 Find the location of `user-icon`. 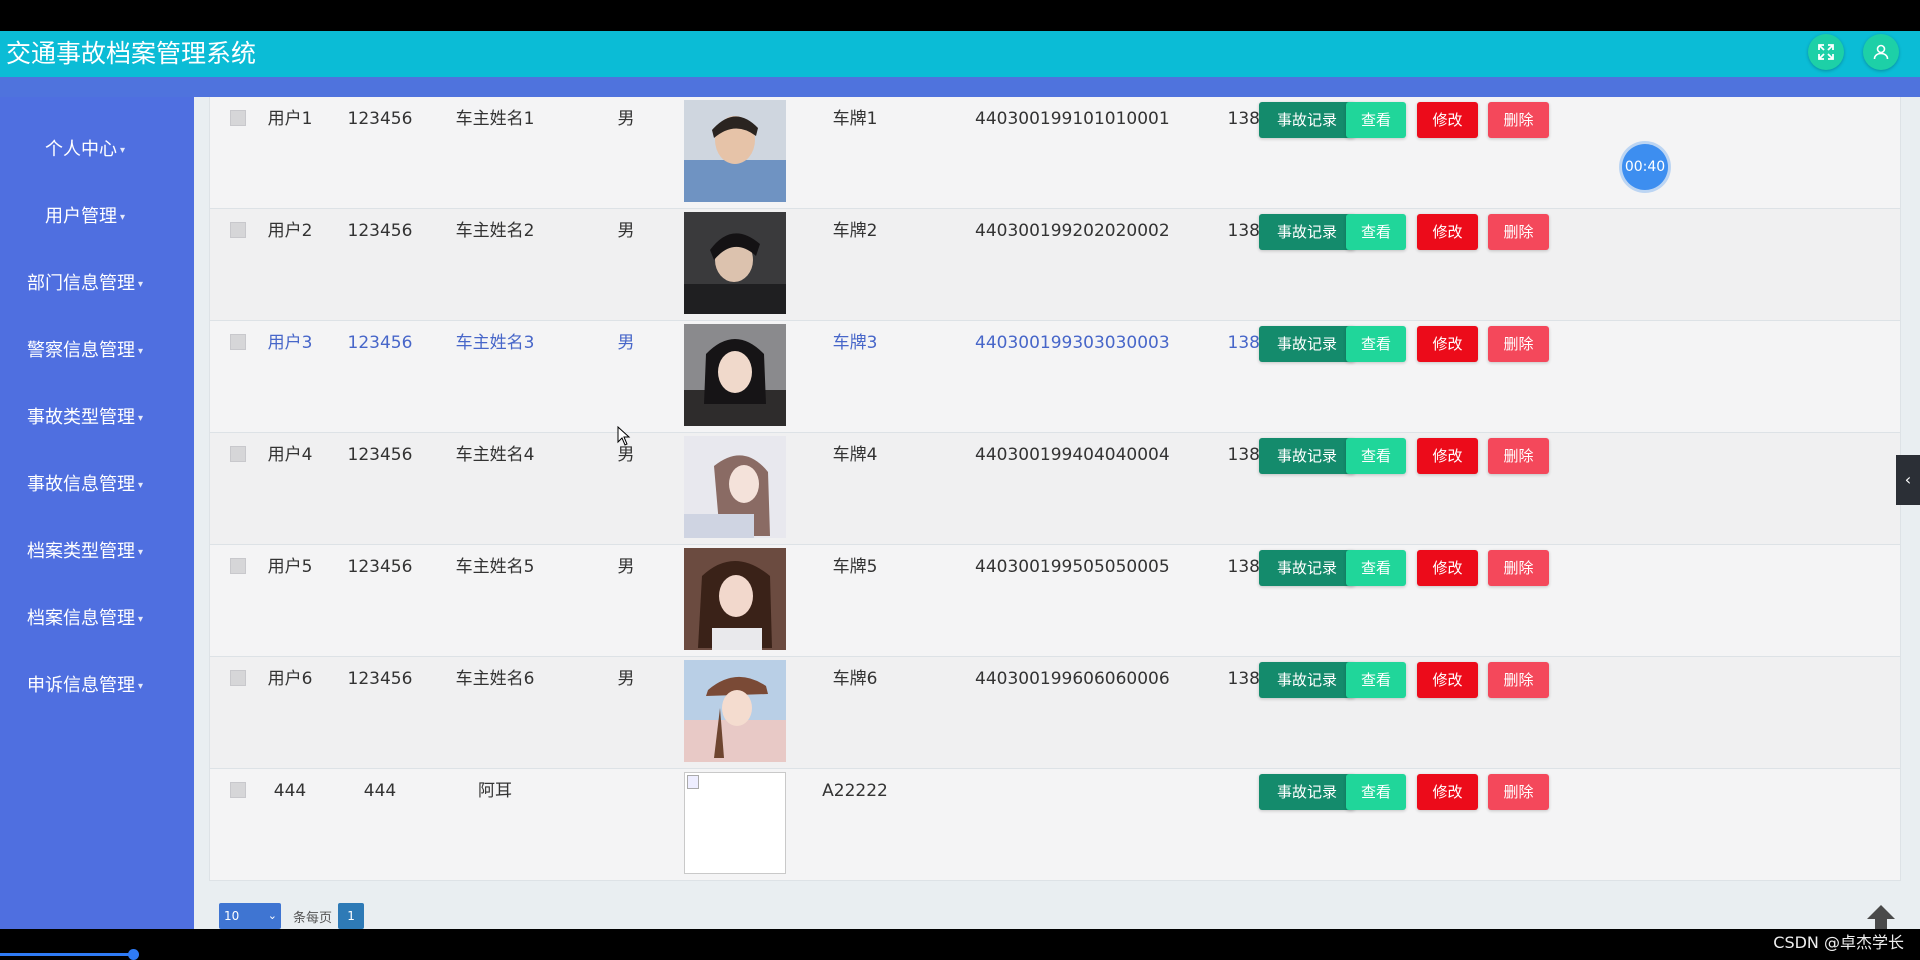

user-icon is located at coordinates (1881, 52).